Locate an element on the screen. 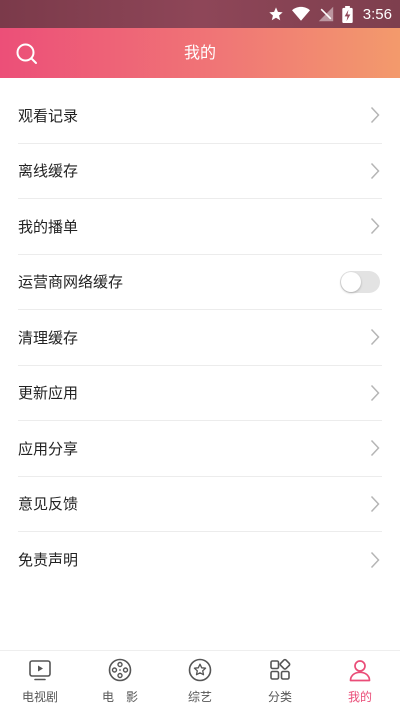 The width and height of the screenshot is (400, 710). toggle-knob is located at coordinates (351, 281).